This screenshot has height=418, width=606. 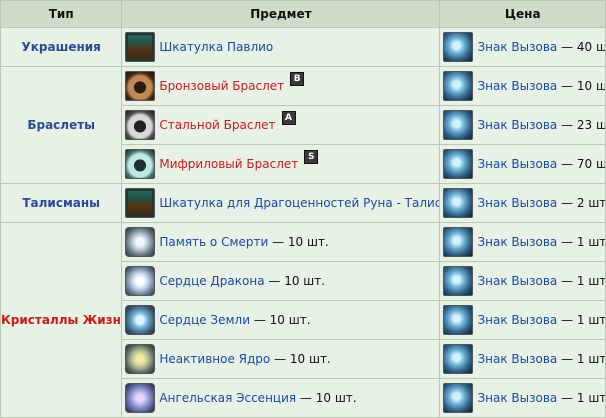 I want to click on item-cell: Память о Смерти — 10 шт., so click(x=281, y=242).